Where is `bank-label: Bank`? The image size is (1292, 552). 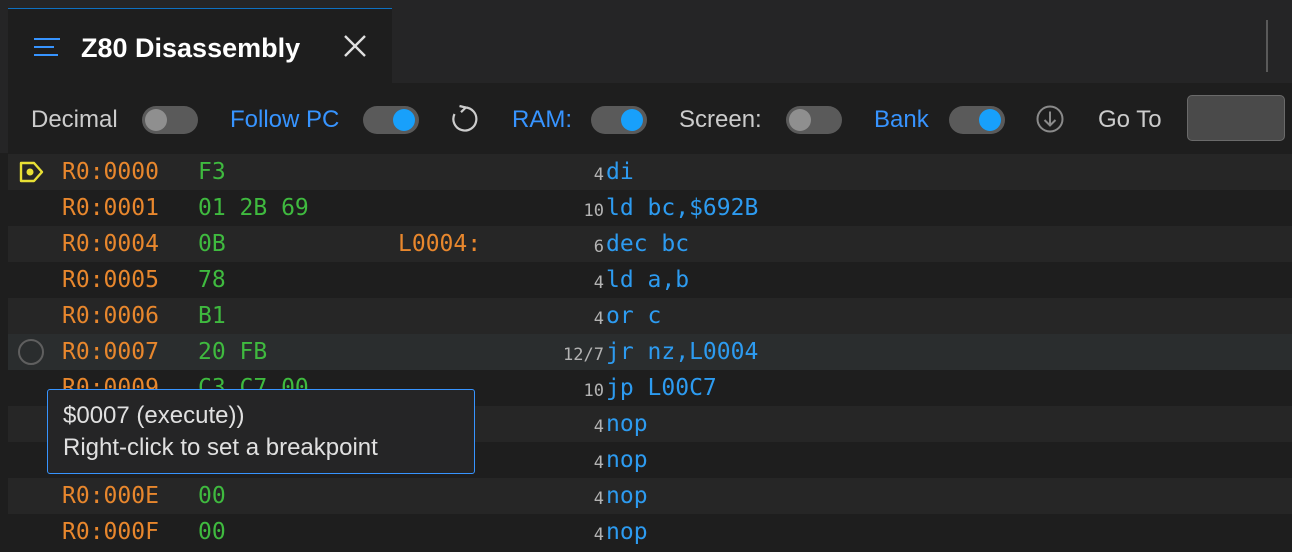 bank-label: Bank is located at coordinates (901, 119).